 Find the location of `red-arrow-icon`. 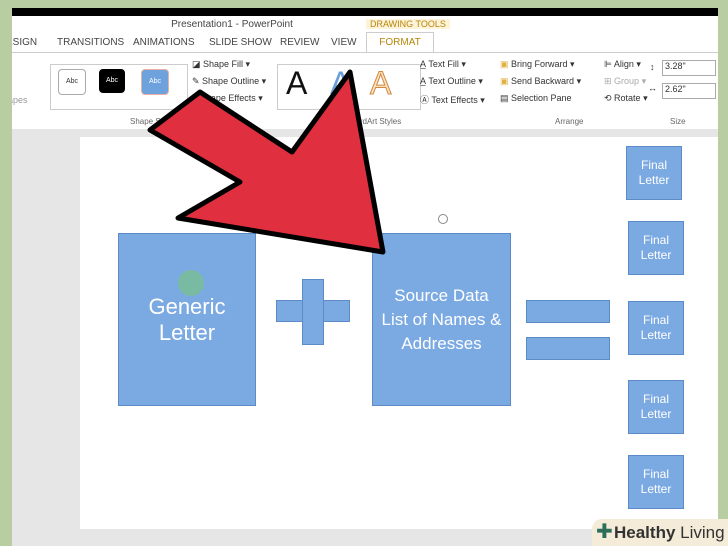

red-arrow-icon is located at coordinates (266, 162).